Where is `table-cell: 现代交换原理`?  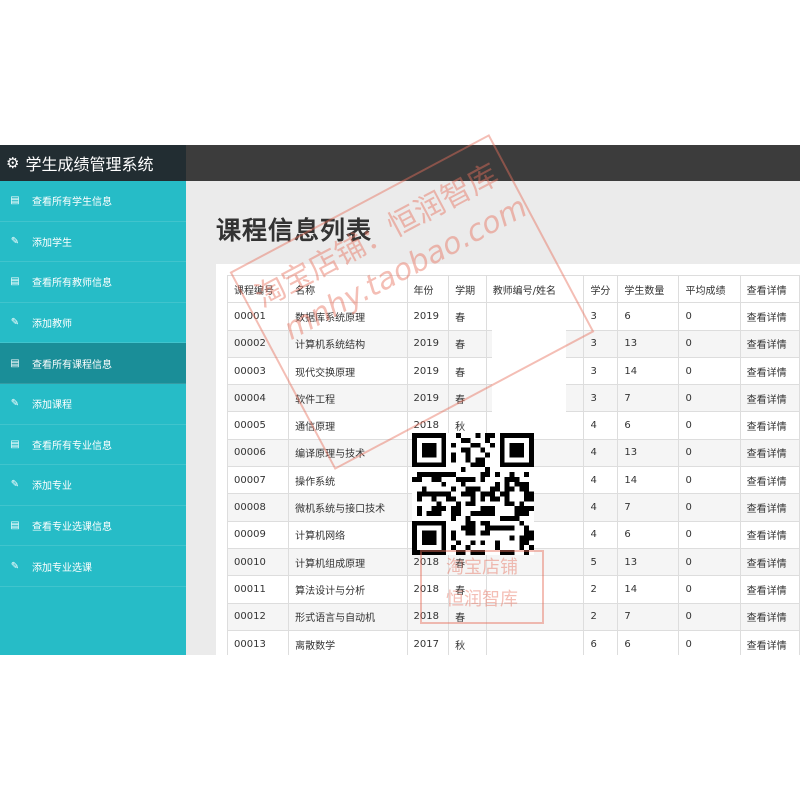 table-cell: 现代交换原理 is located at coordinates (348, 371).